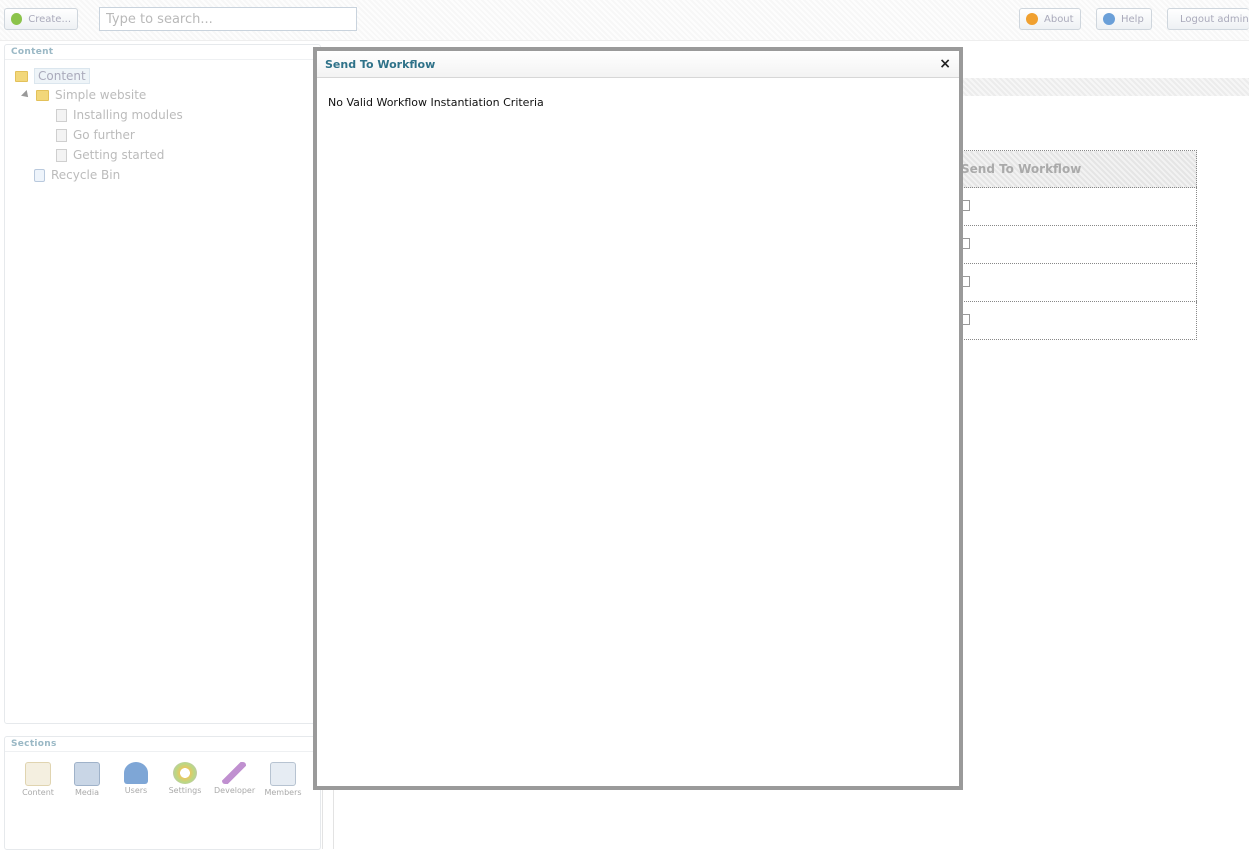  I want to click on help-button-label: Help, so click(1132, 19).